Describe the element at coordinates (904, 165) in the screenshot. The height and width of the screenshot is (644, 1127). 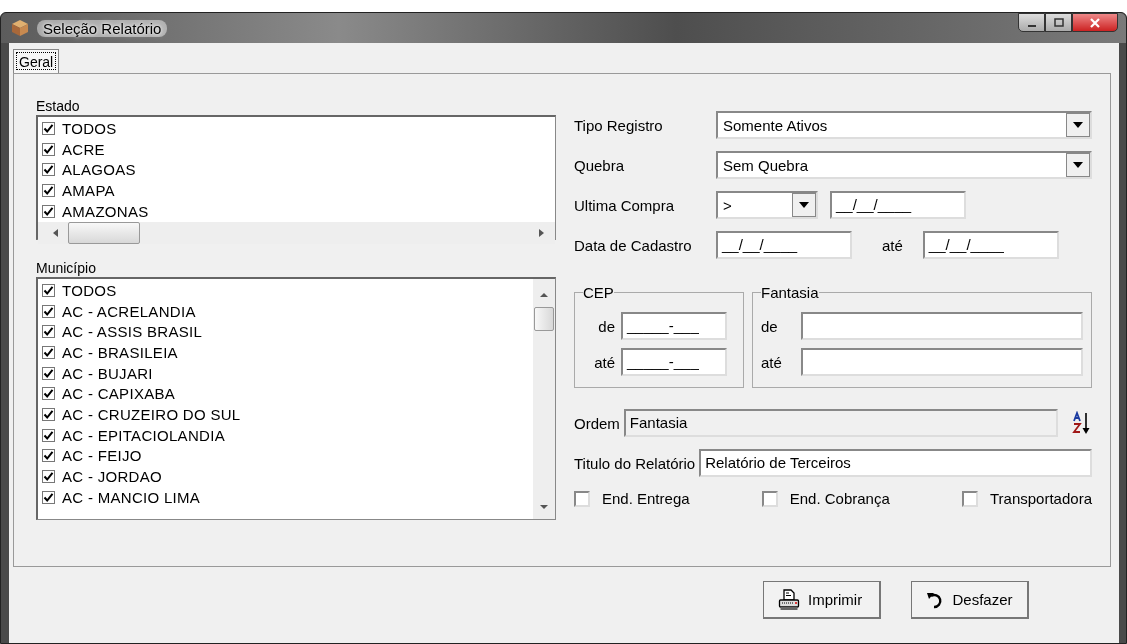
I see `dropdown: Sem Quebra` at that location.